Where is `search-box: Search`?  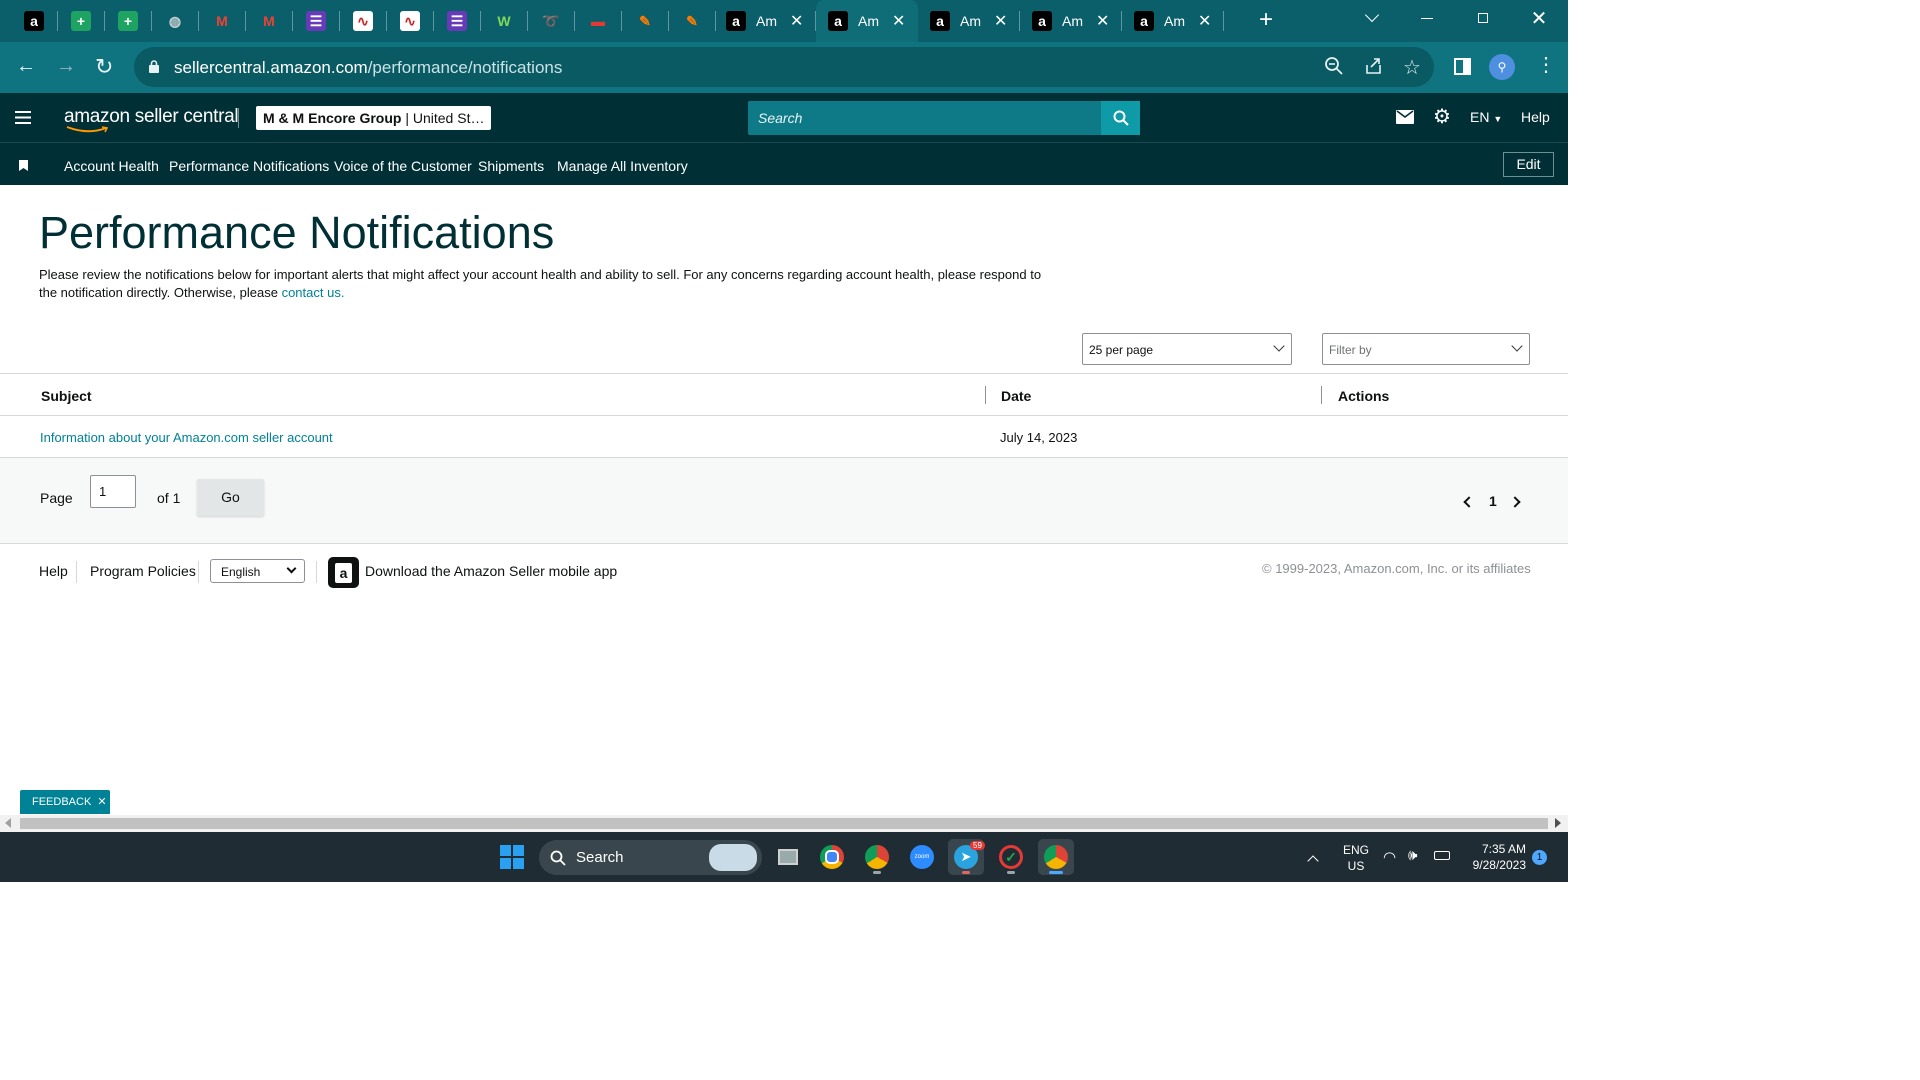 search-box: Search is located at coordinates (924, 118).